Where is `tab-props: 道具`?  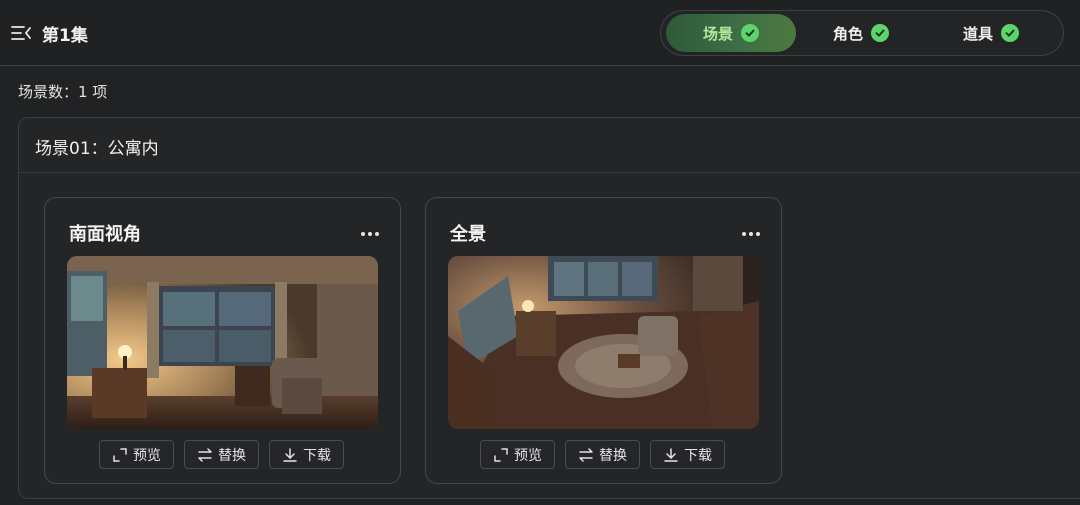
tab-props: 道具 is located at coordinates (991, 33).